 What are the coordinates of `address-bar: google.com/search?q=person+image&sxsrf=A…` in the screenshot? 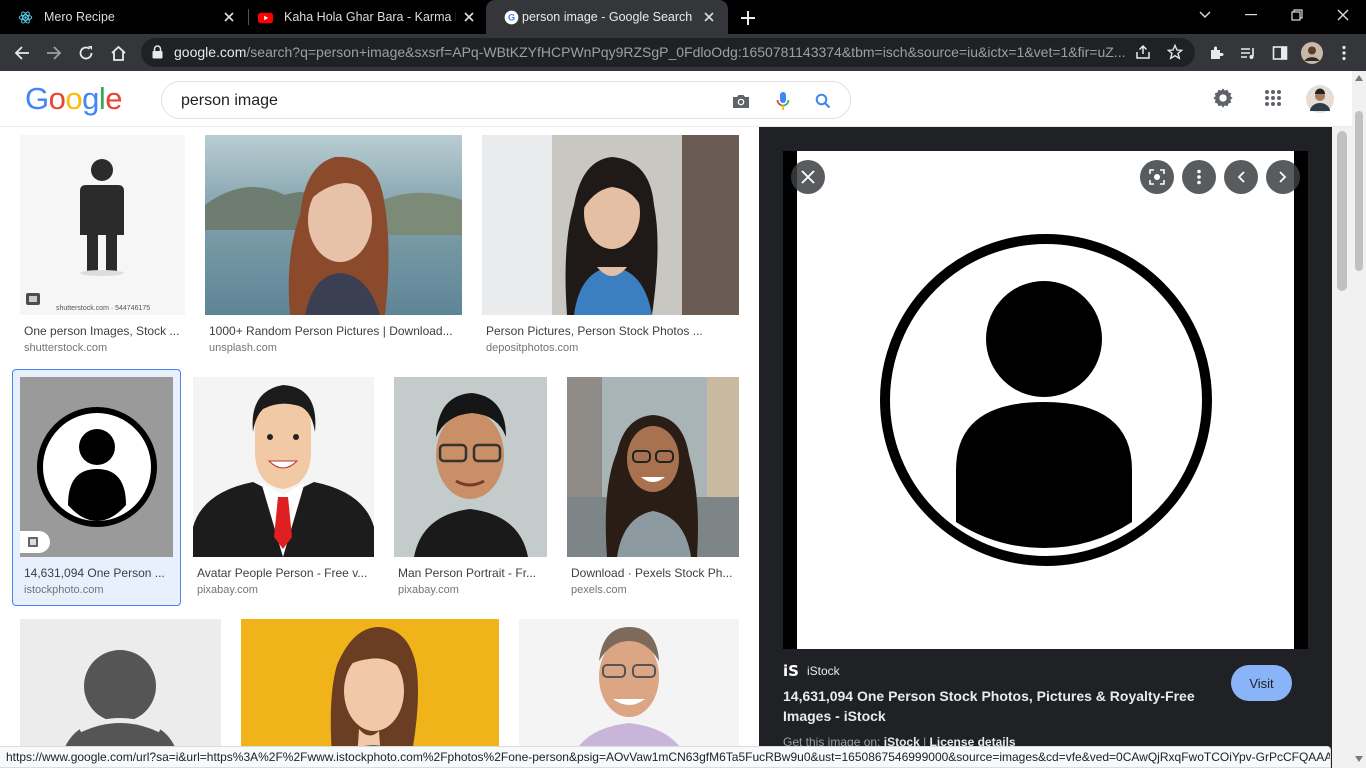 It's located at (668, 52).